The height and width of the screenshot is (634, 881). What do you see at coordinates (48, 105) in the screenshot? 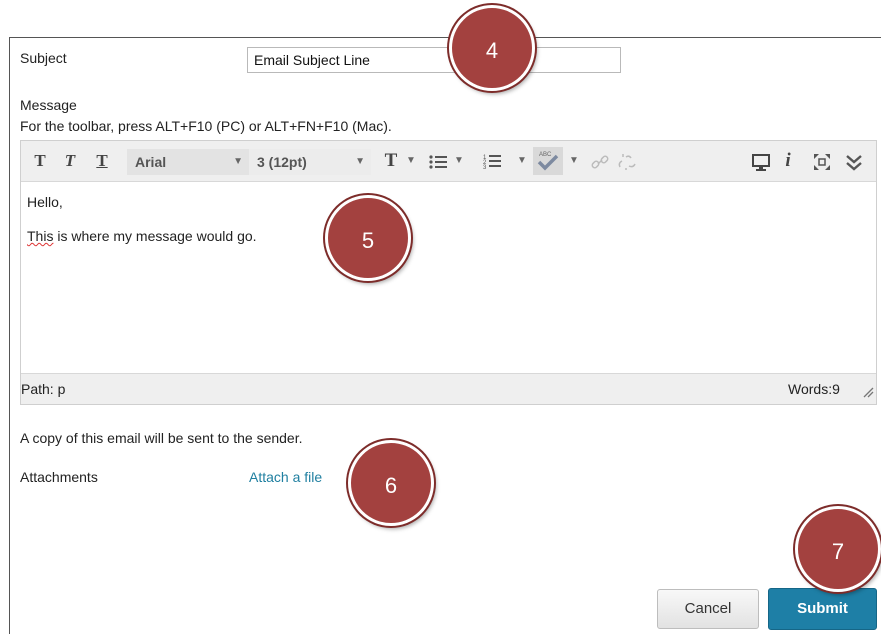
I see `message-label: Message` at bounding box center [48, 105].